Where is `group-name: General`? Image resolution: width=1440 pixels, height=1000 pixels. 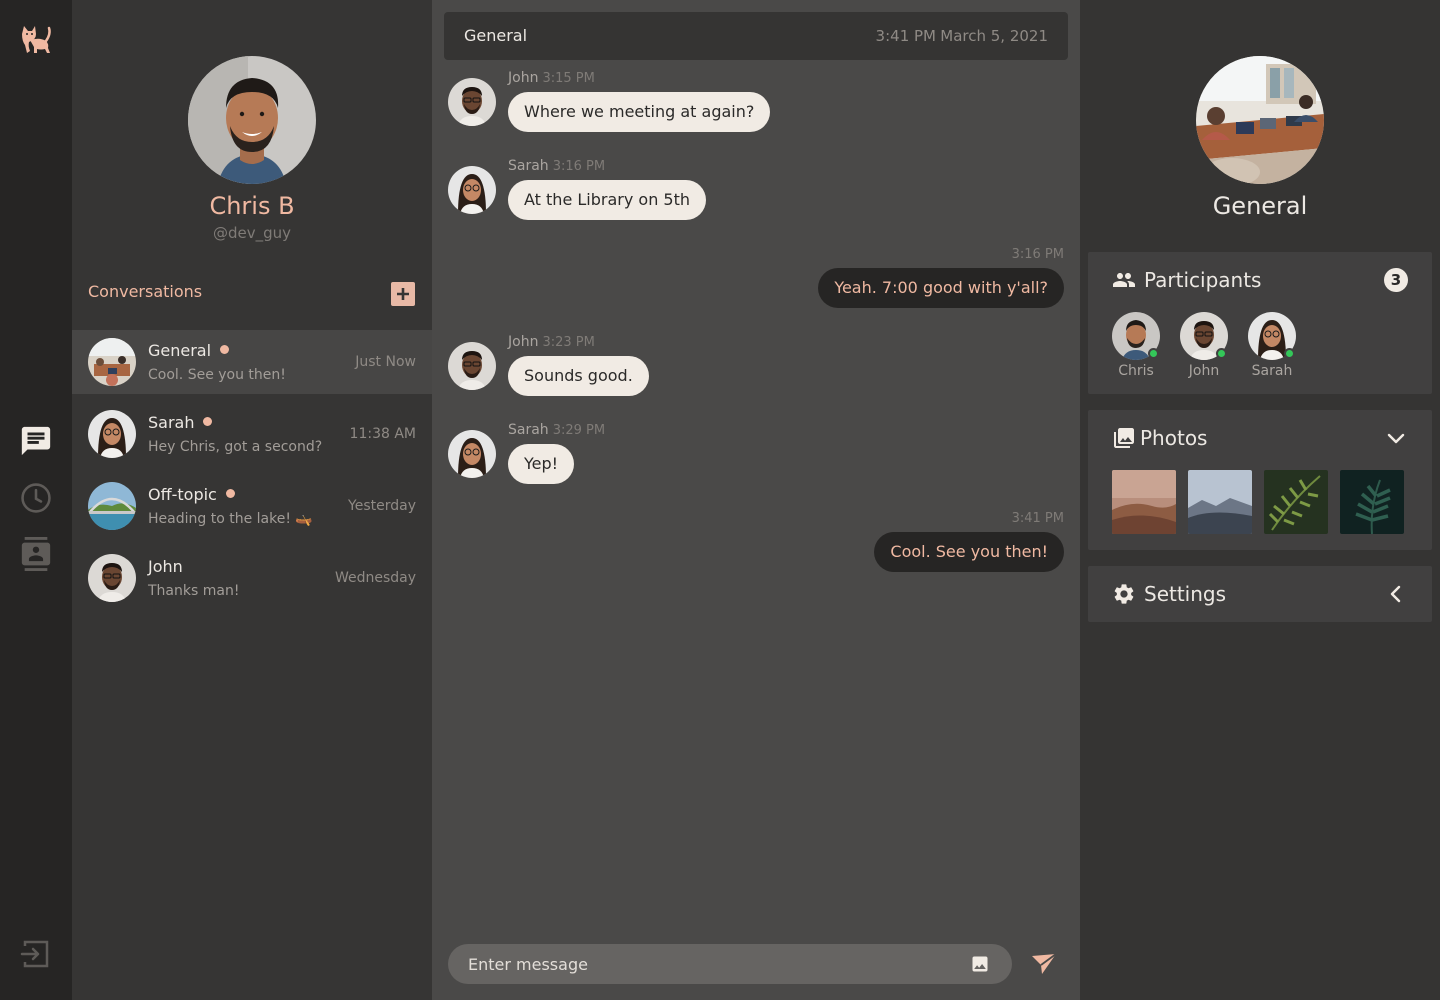 group-name: General is located at coordinates (1260, 206).